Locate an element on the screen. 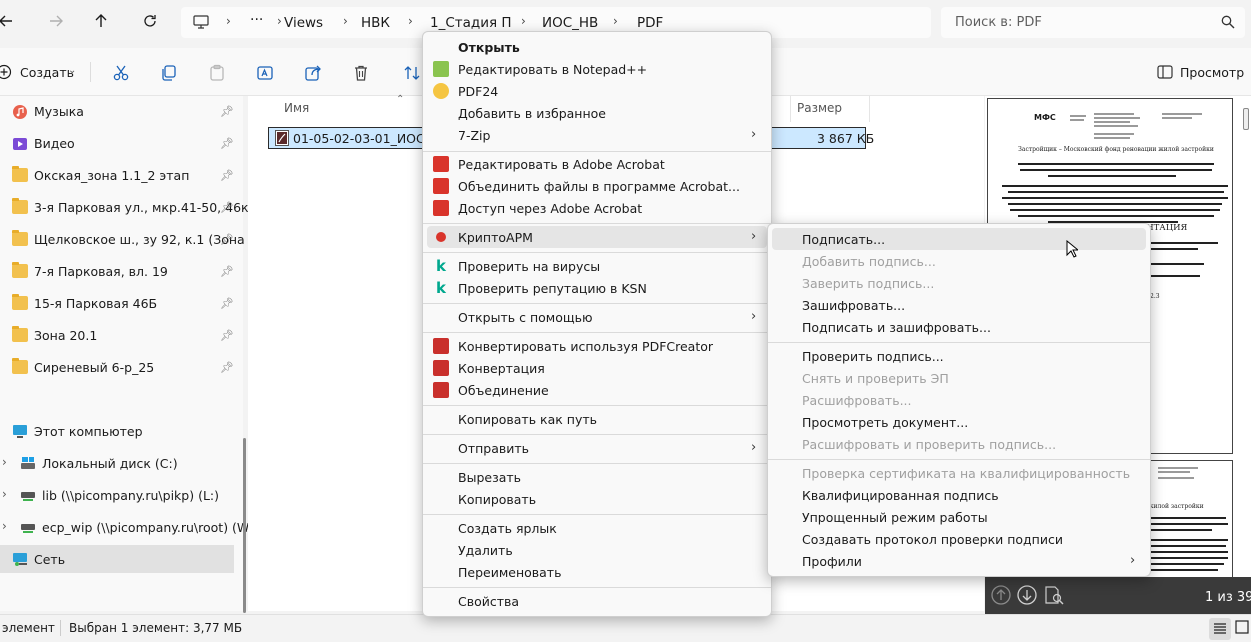 The image size is (1251, 642). submenu-item-profiles: Профили › is located at coordinates (959, 561).